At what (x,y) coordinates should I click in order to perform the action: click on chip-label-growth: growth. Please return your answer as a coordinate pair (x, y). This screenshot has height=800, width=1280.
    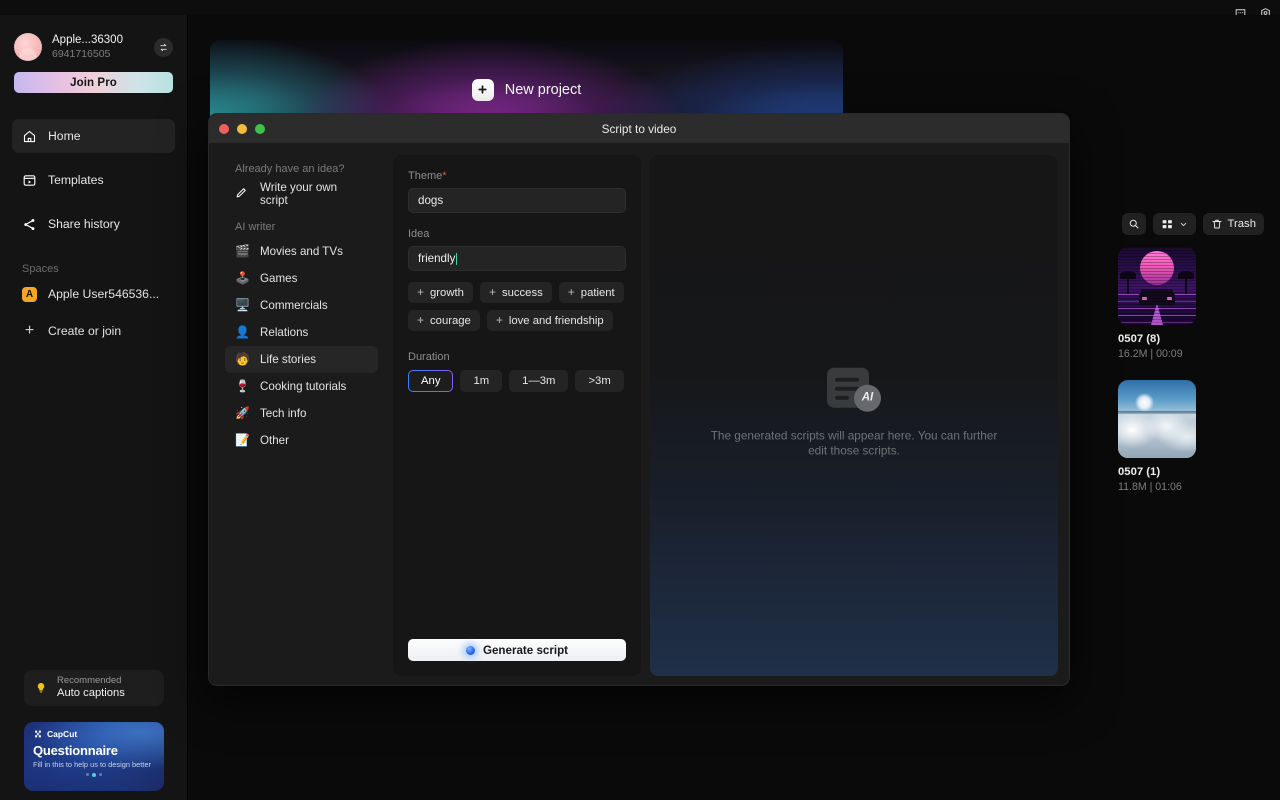
    Looking at the image, I should click on (447, 292).